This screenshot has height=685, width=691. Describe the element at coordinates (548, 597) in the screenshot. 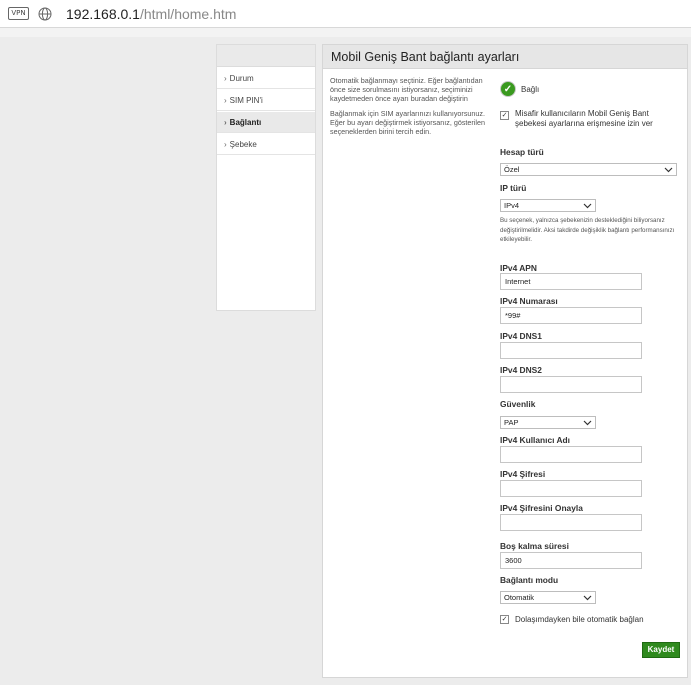

I see `connection-mode-select: Otomatik` at that location.